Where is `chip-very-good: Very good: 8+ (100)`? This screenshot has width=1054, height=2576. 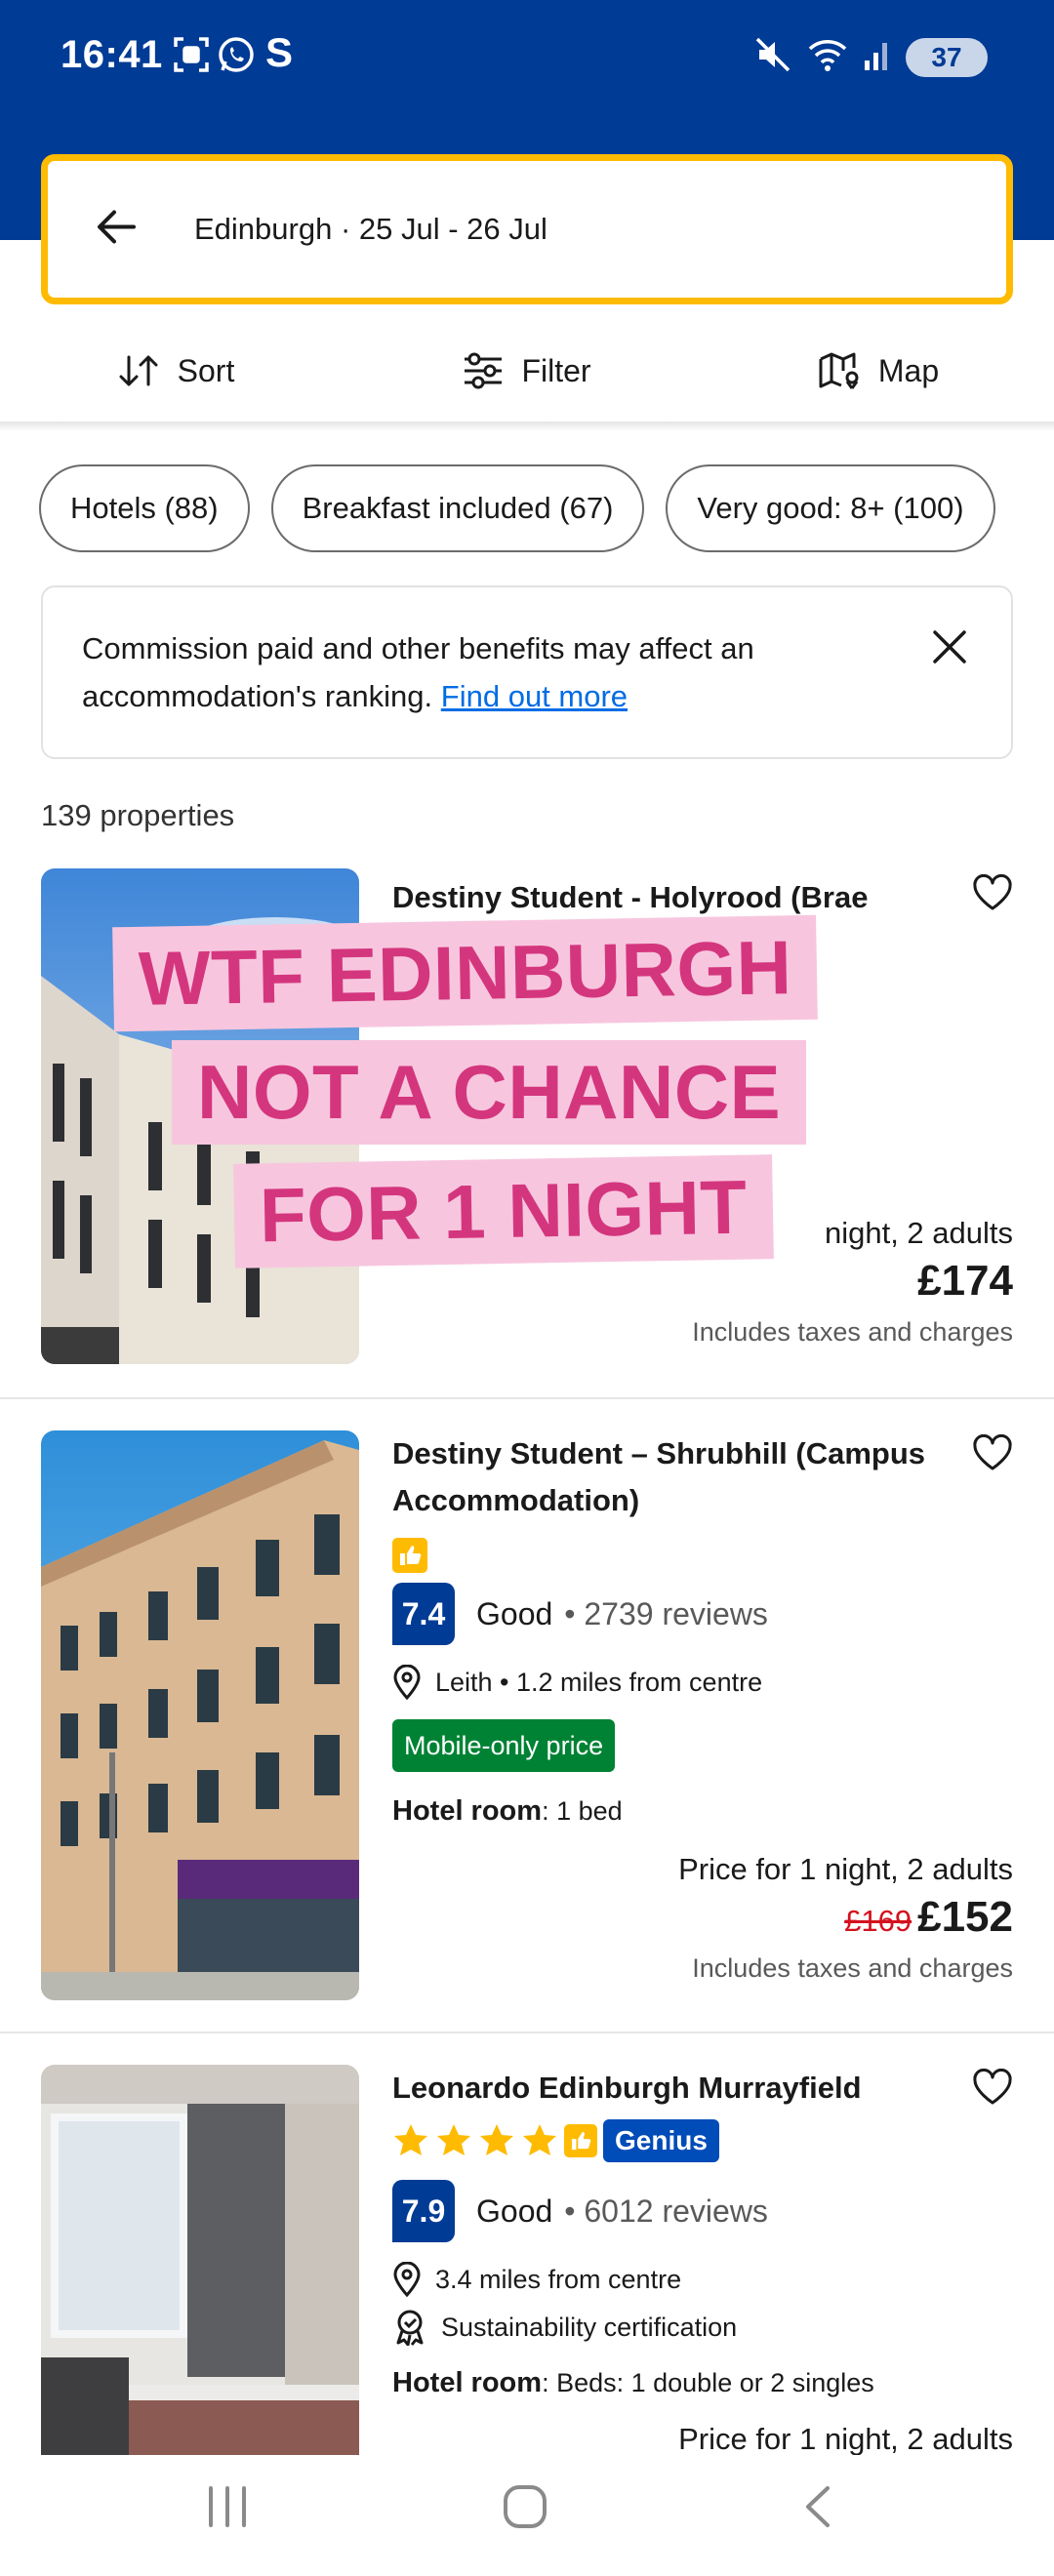 chip-very-good: Very good: 8+ (100) is located at coordinates (830, 508).